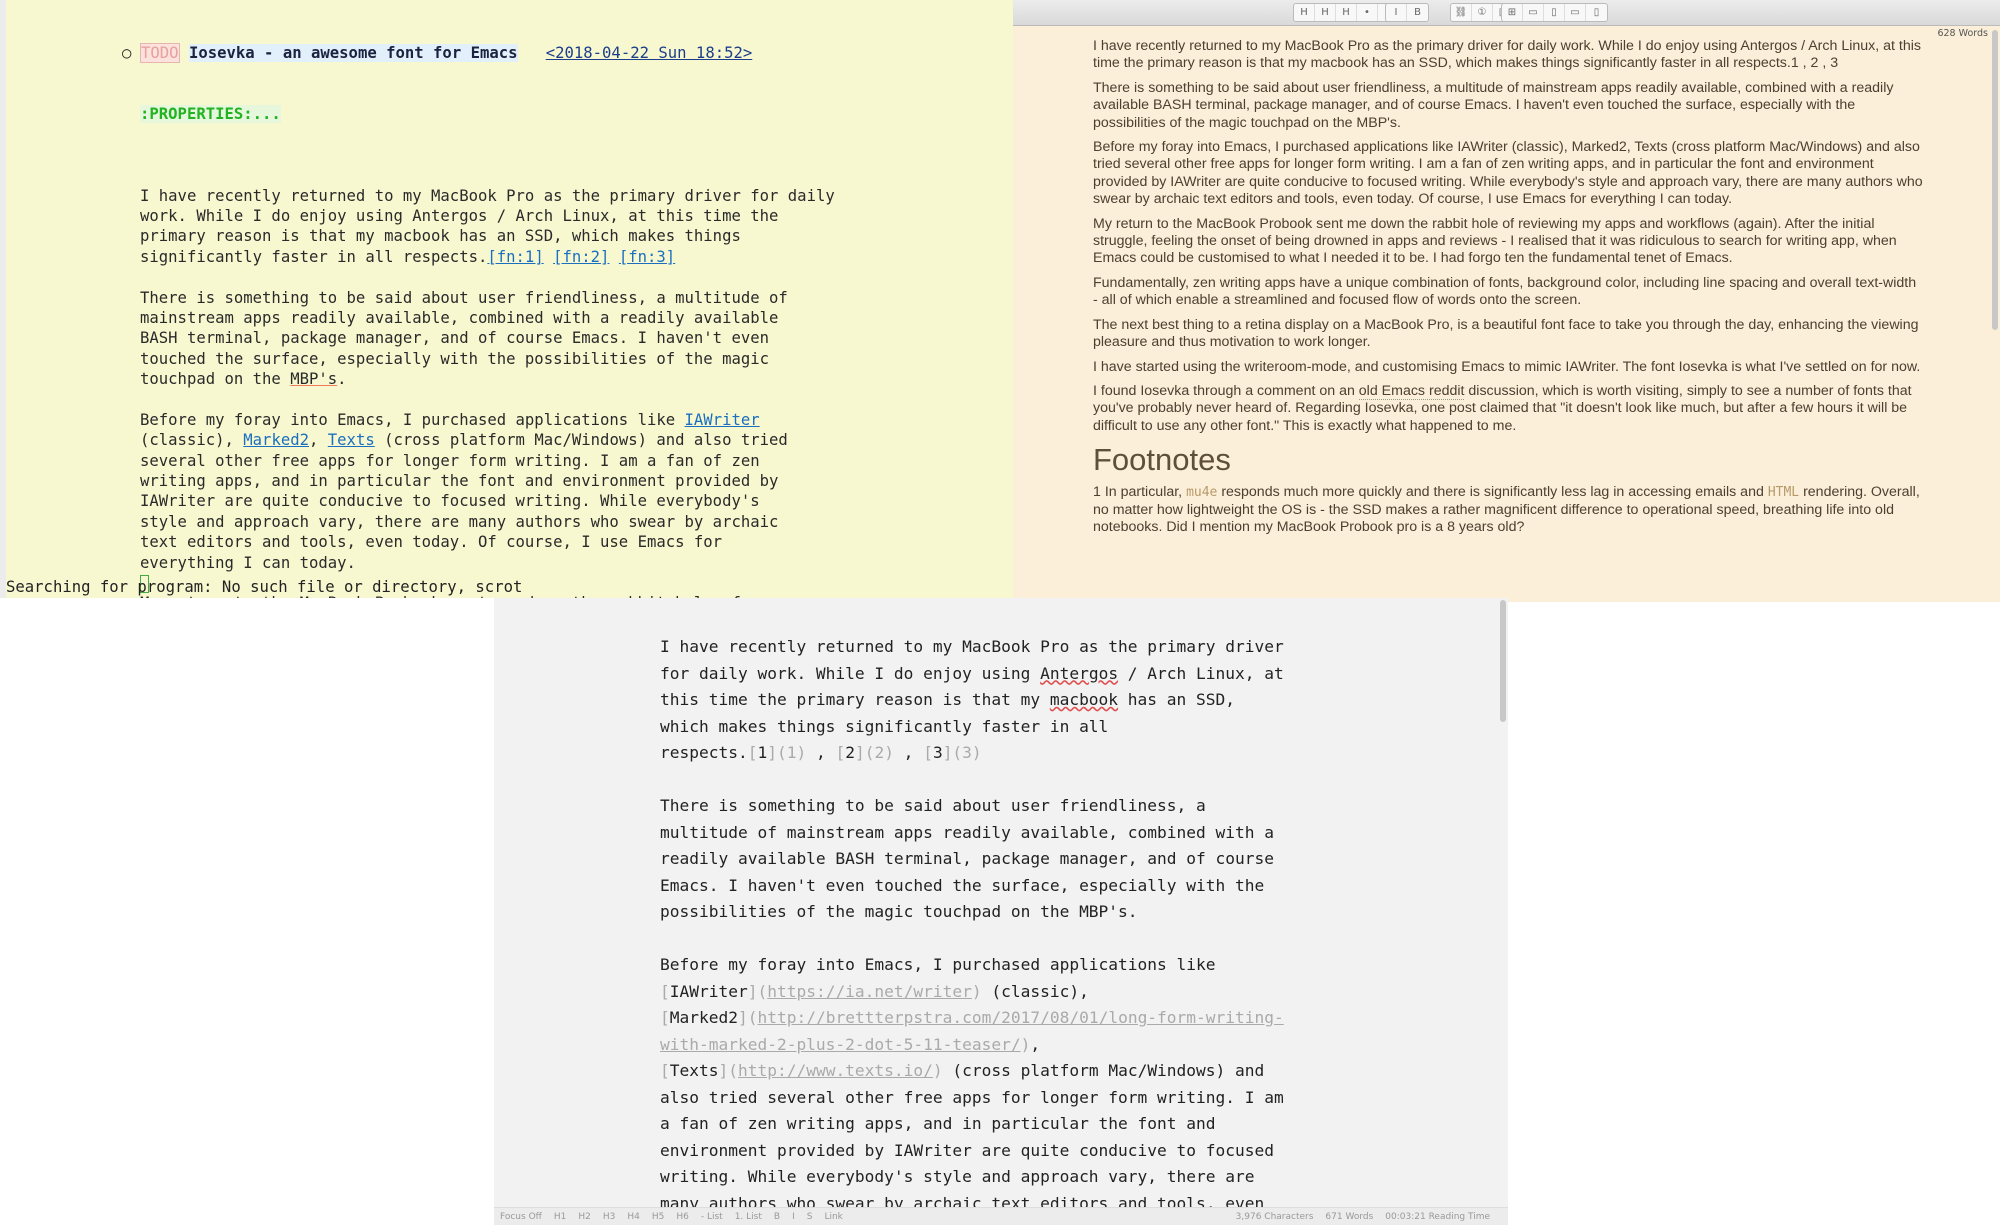 Image resolution: width=2000 pixels, height=1225 pixels. I want to click on text-segment: Texts, so click(694, 1070).